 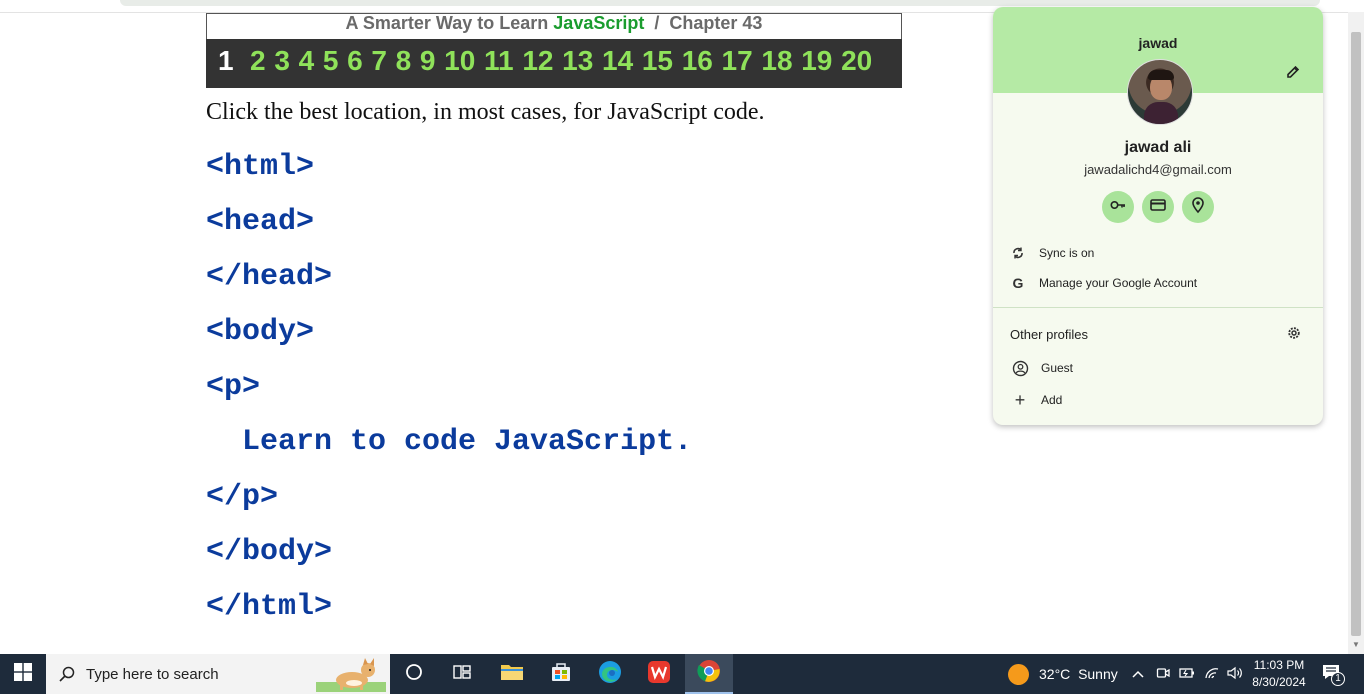 I want to click on meet-now-icon, so click(x=1163, y=674).